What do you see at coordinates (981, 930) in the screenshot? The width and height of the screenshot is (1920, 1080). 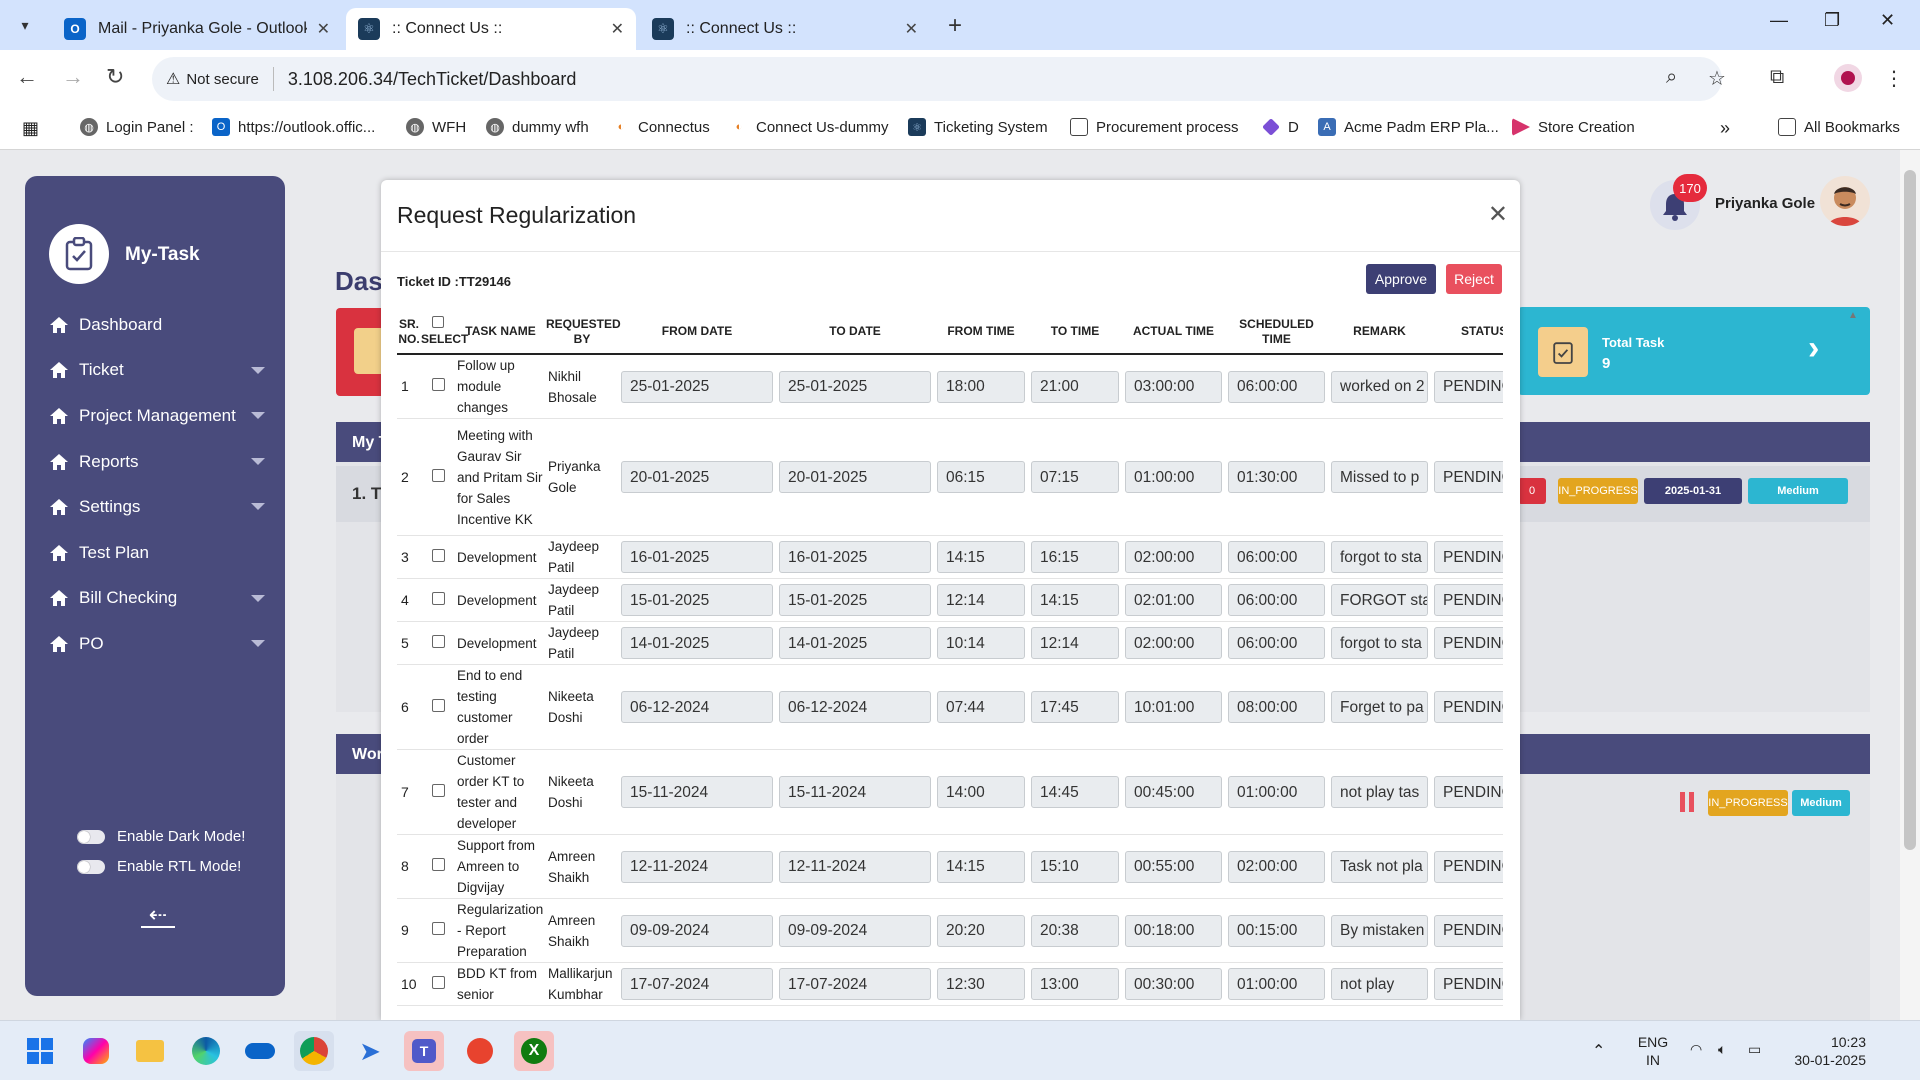 I see `from-time-field: 20:20` at bounding box center [981, 930].